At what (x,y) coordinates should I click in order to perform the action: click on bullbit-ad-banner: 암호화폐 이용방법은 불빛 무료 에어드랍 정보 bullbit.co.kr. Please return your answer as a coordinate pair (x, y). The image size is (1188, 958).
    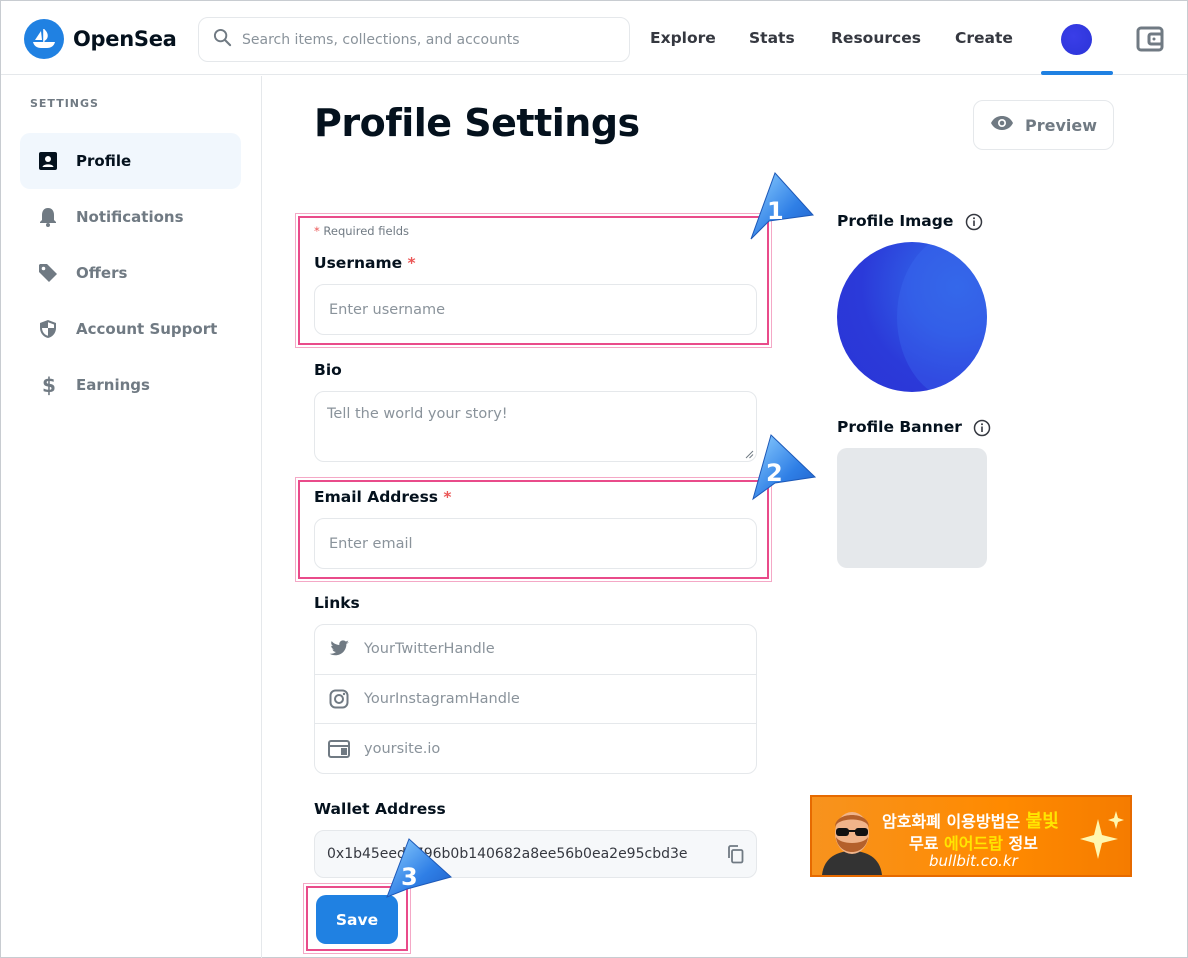
    Looking at the image, I should click on (971, 836).